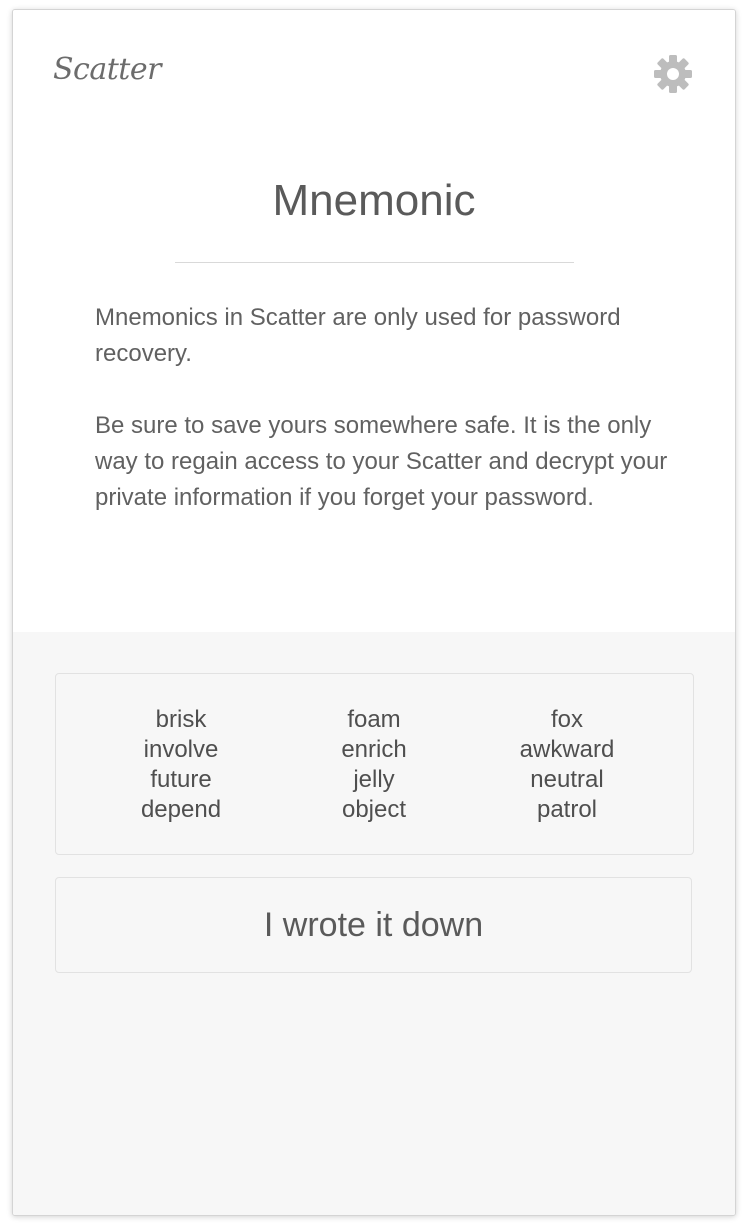 Image resolution: width=748 pixels, height=1228 pixels. What do you see at coordinates (107, 69) in the screenshot?
I see `scatter-logo: Scatter` at bounding box center [107, 69].